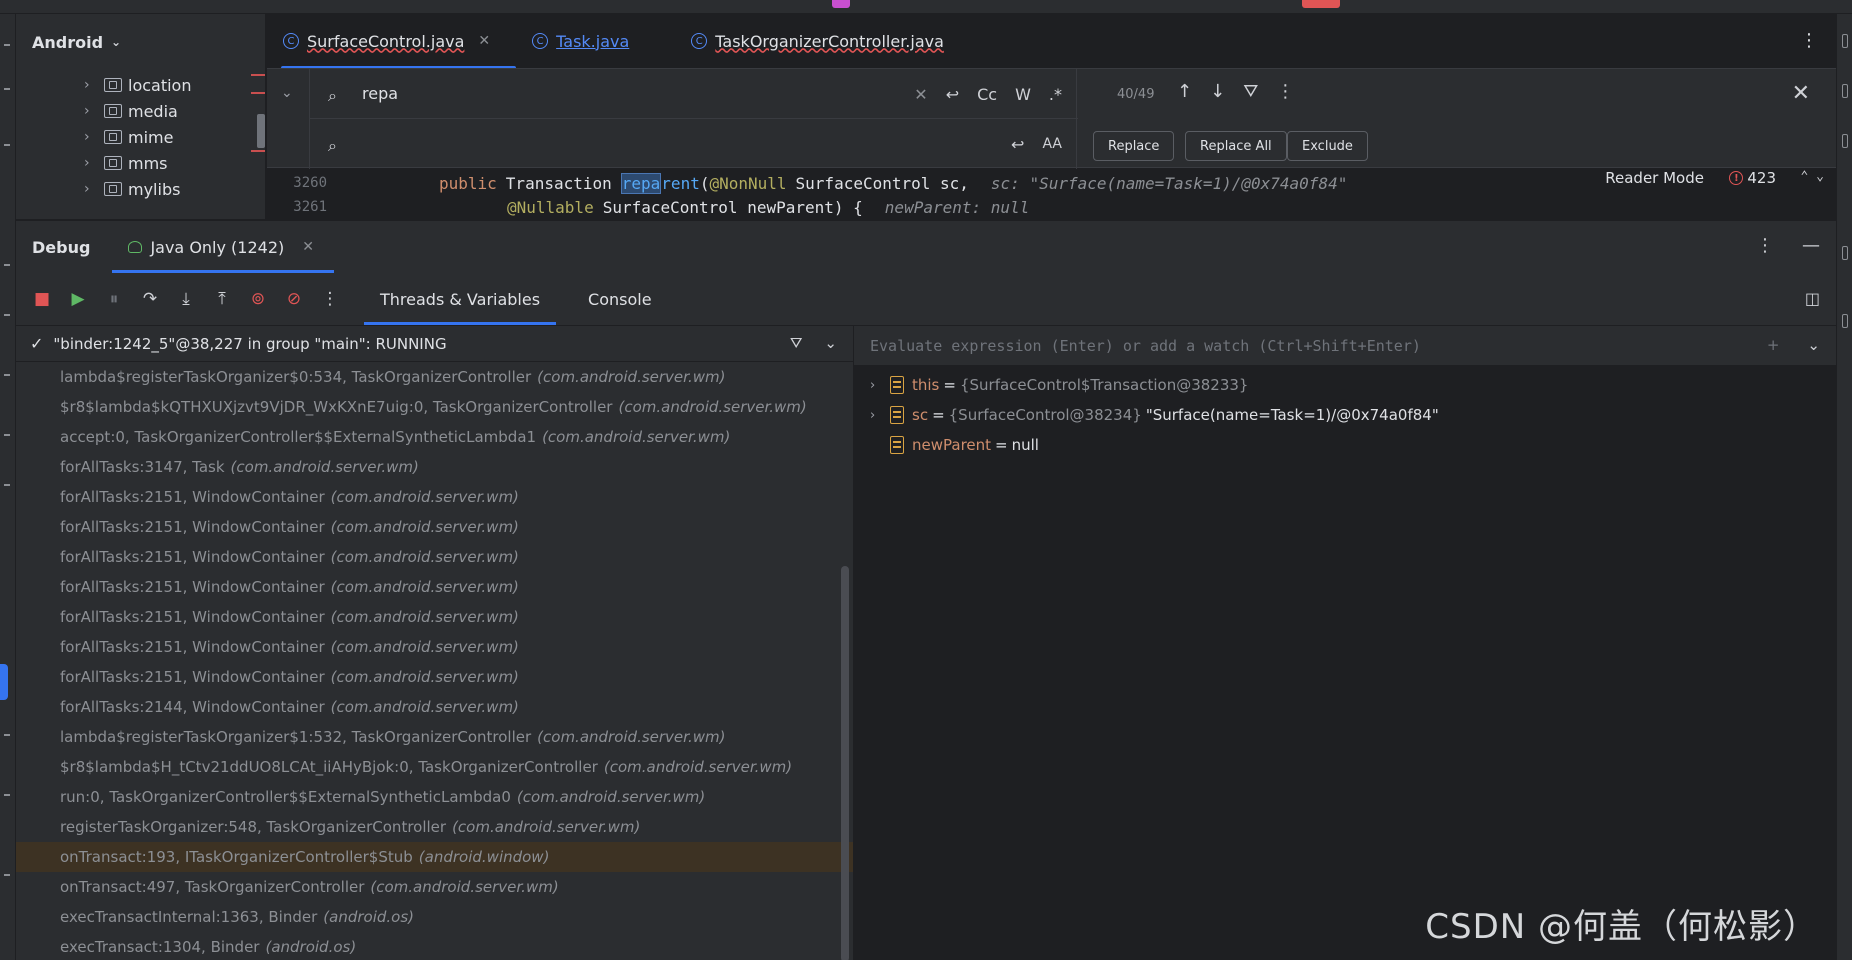 This screenshot has width=1852, height=960. I want to click on replace-all-button: Replace All, so click(1236, 146).